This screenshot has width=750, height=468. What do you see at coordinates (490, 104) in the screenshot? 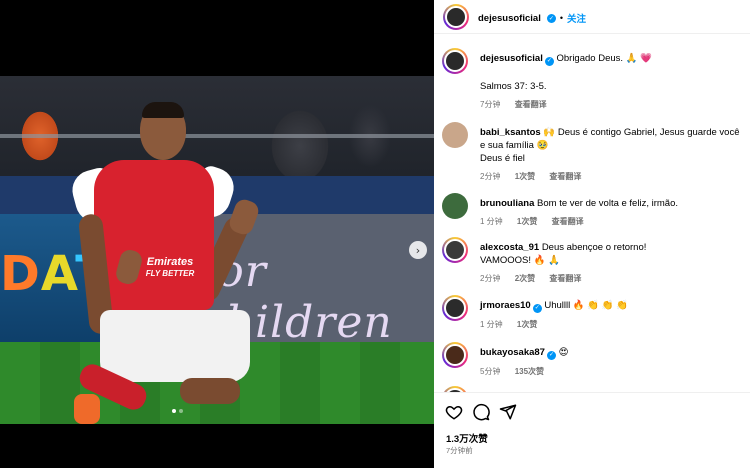
I see `caption-time: 7分钟` at bounding box center [490, 104].